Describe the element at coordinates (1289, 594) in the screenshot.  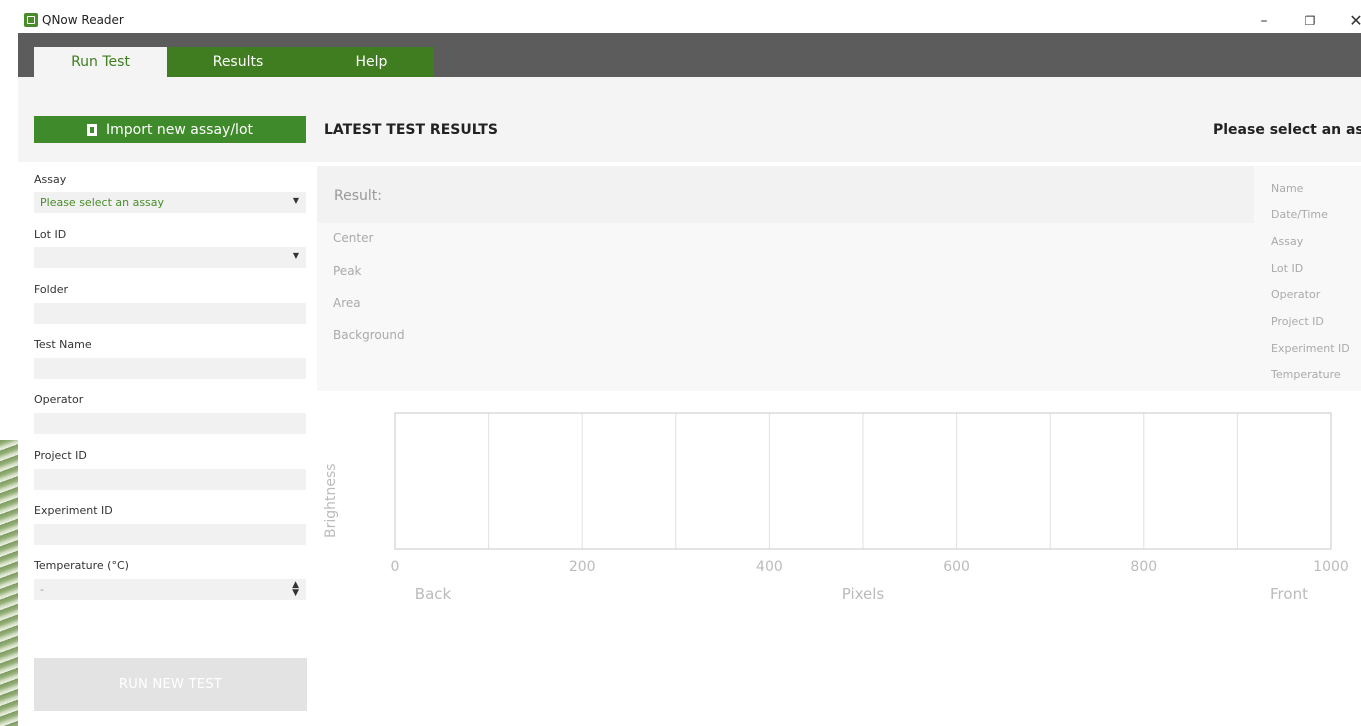
I see `chart-x-right-label: Front` at that location.